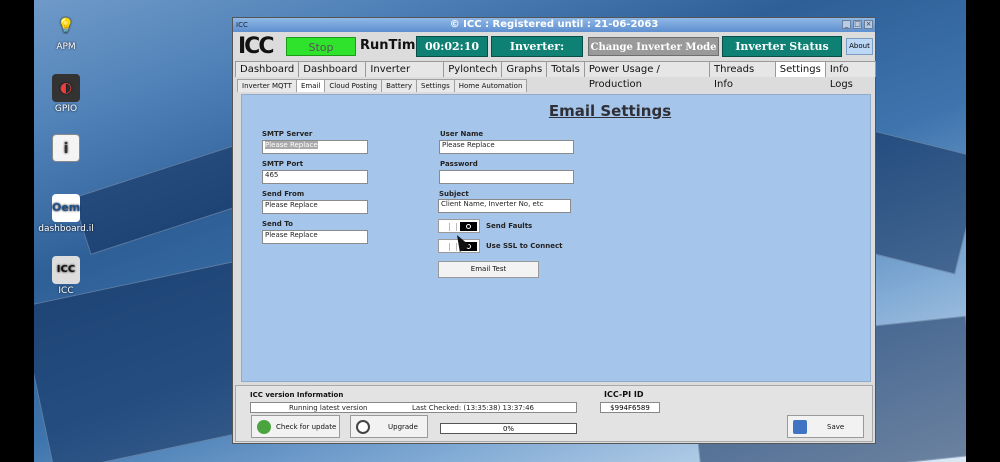  What do you see at coordinates (399, 85) in the screenshot?
I see `subtab-battery: Battery` at bounding box center [399, 85].